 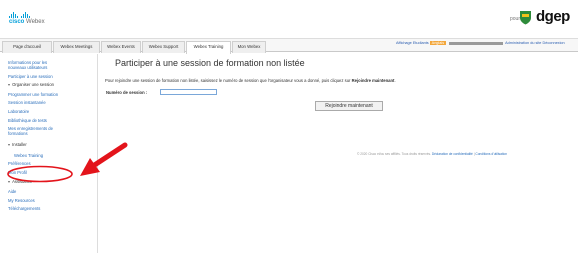 I want to click on red-arrow-icon, so click(x=104, y=159).